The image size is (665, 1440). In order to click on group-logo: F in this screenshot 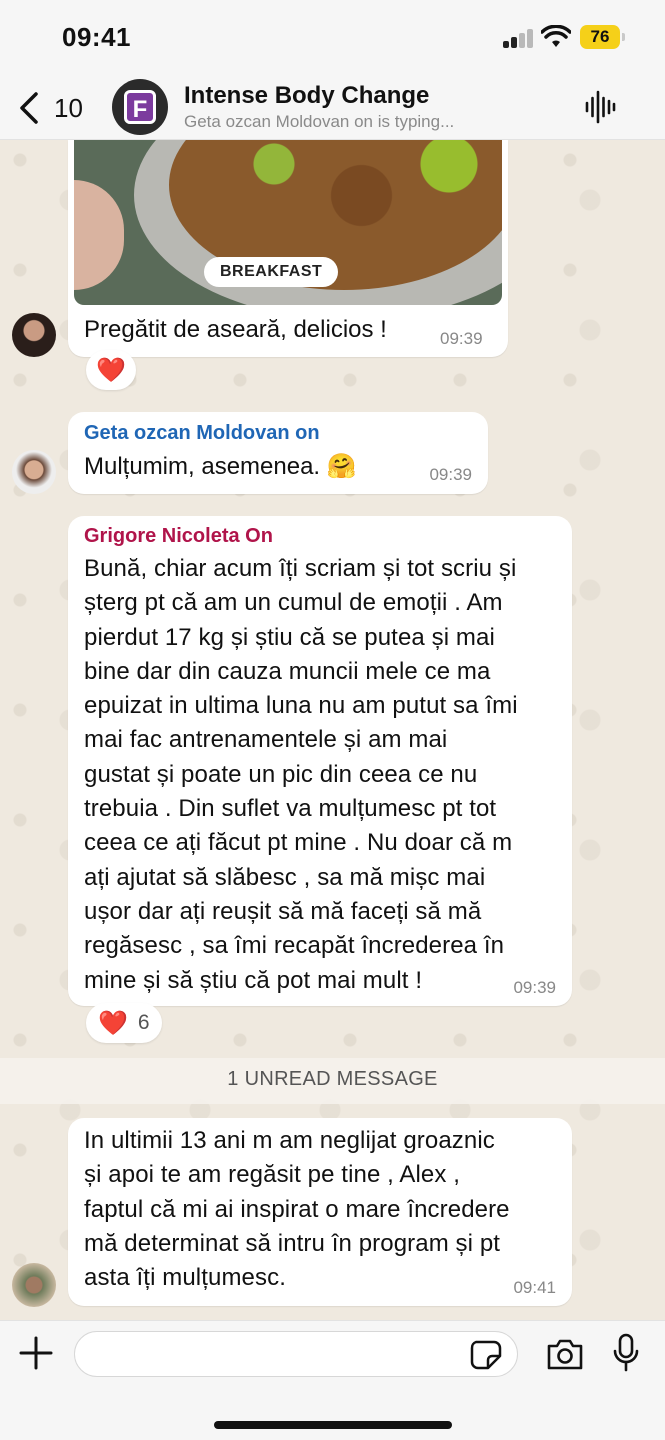, I will do `click(140, 107)`.